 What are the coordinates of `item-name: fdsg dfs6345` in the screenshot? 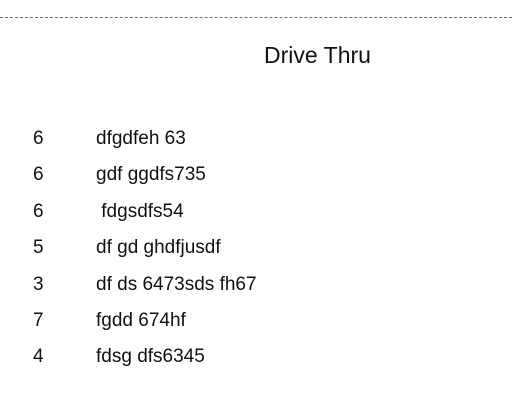 It's located at (150, 357).